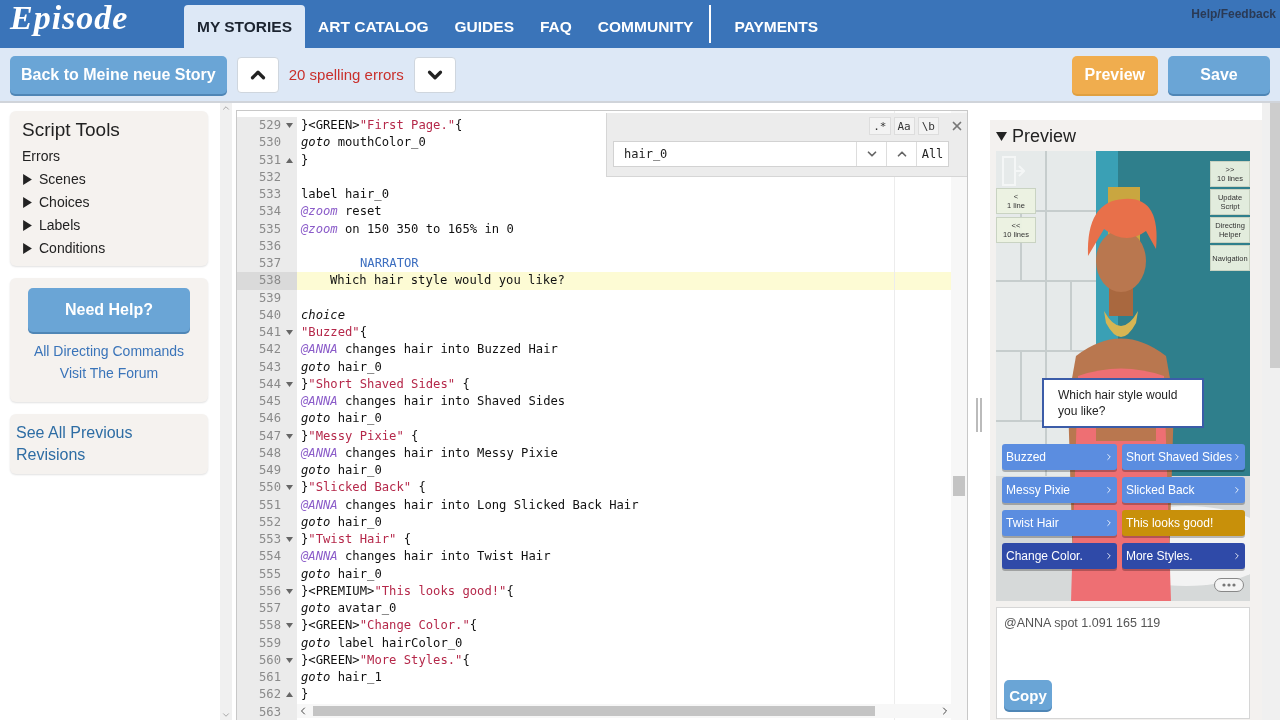 This screenshot has height=720, width=1280. I want to click on line-number: 549, so click(270, 470).